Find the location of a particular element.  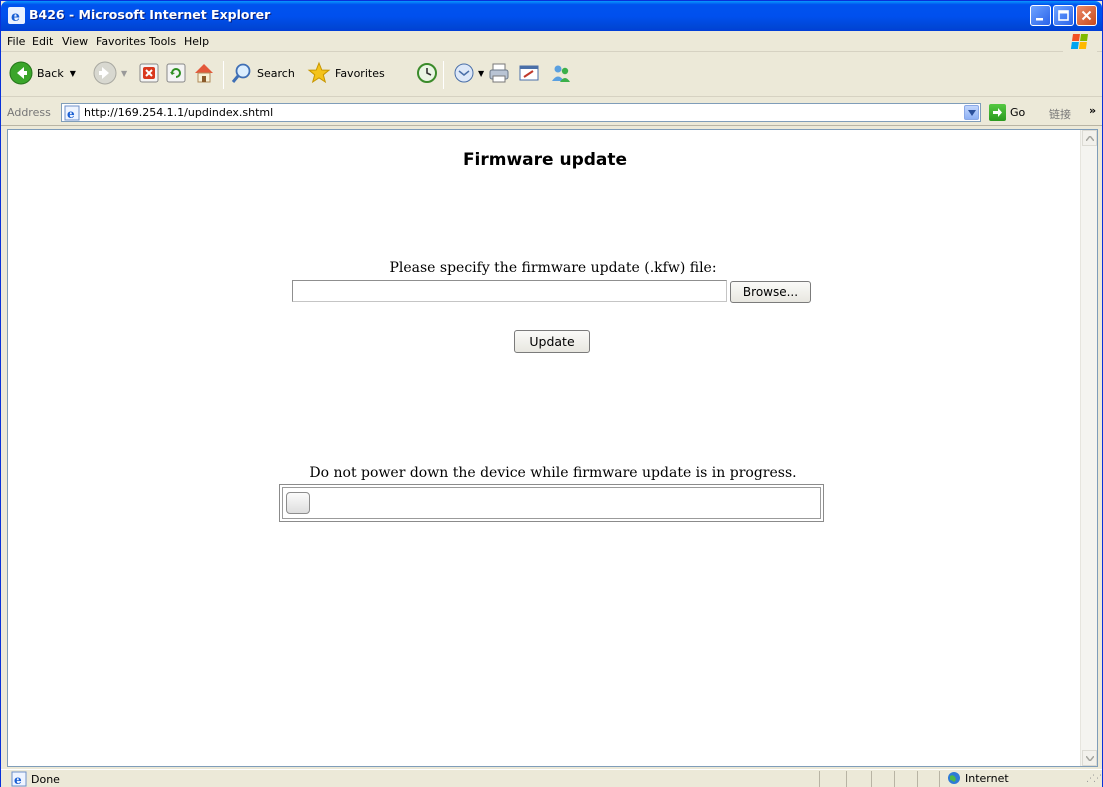

resize-grip-icon: ⋰⋰ is located at coordinates (1094, 779).